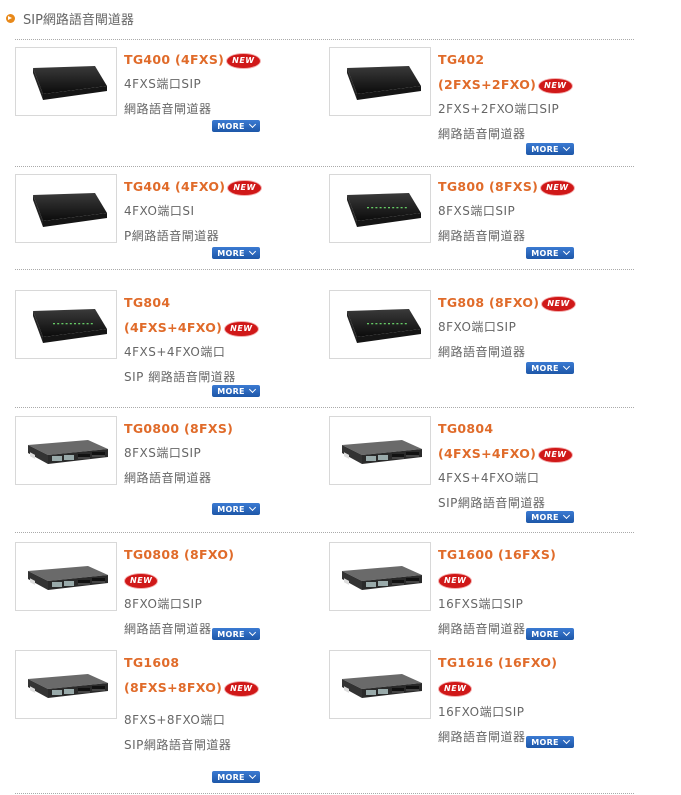 Image resolution: width=681 pixels, height=795 pixels. I want to click on product-info: TG808 (8FXO) NEW 8FXO端口SIP 網路語音閘道器, so click(530, 327).